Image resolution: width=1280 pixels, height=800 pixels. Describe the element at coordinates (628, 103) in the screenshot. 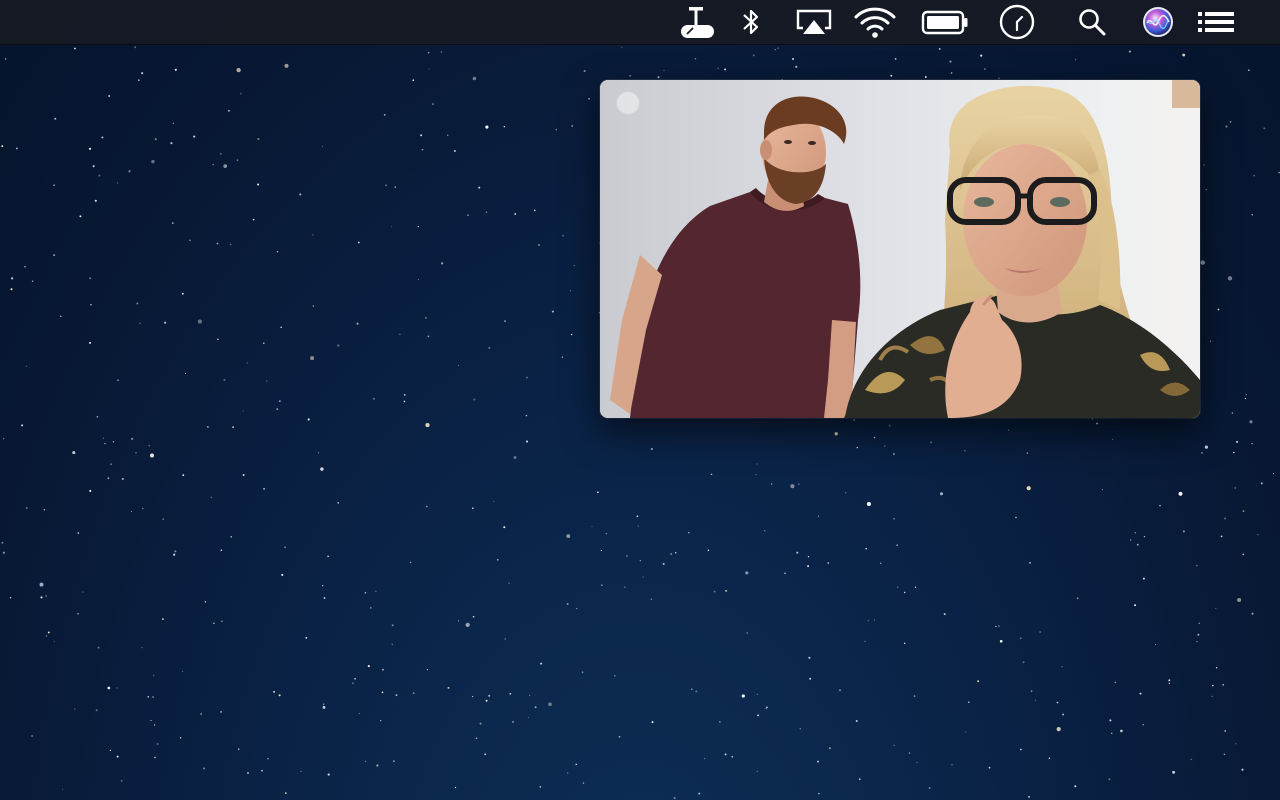

I see `close-button` at that location.